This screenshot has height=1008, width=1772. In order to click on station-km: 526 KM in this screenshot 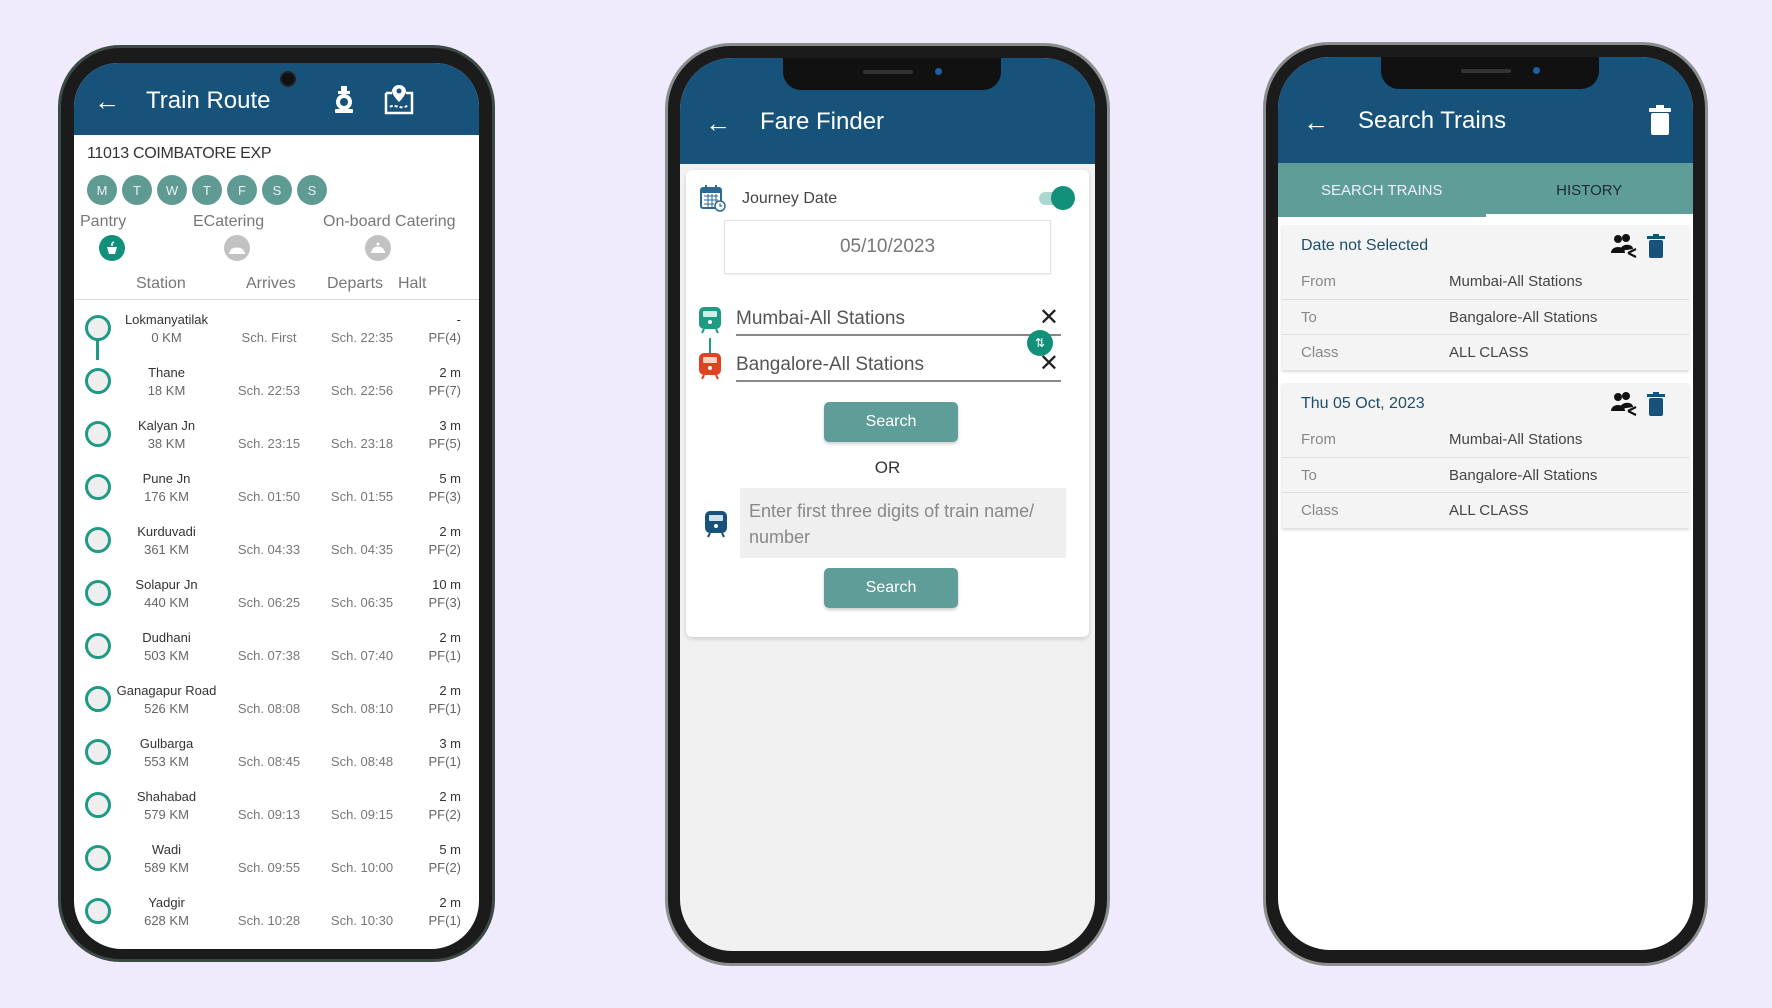, I will do `click(166, 708)`.